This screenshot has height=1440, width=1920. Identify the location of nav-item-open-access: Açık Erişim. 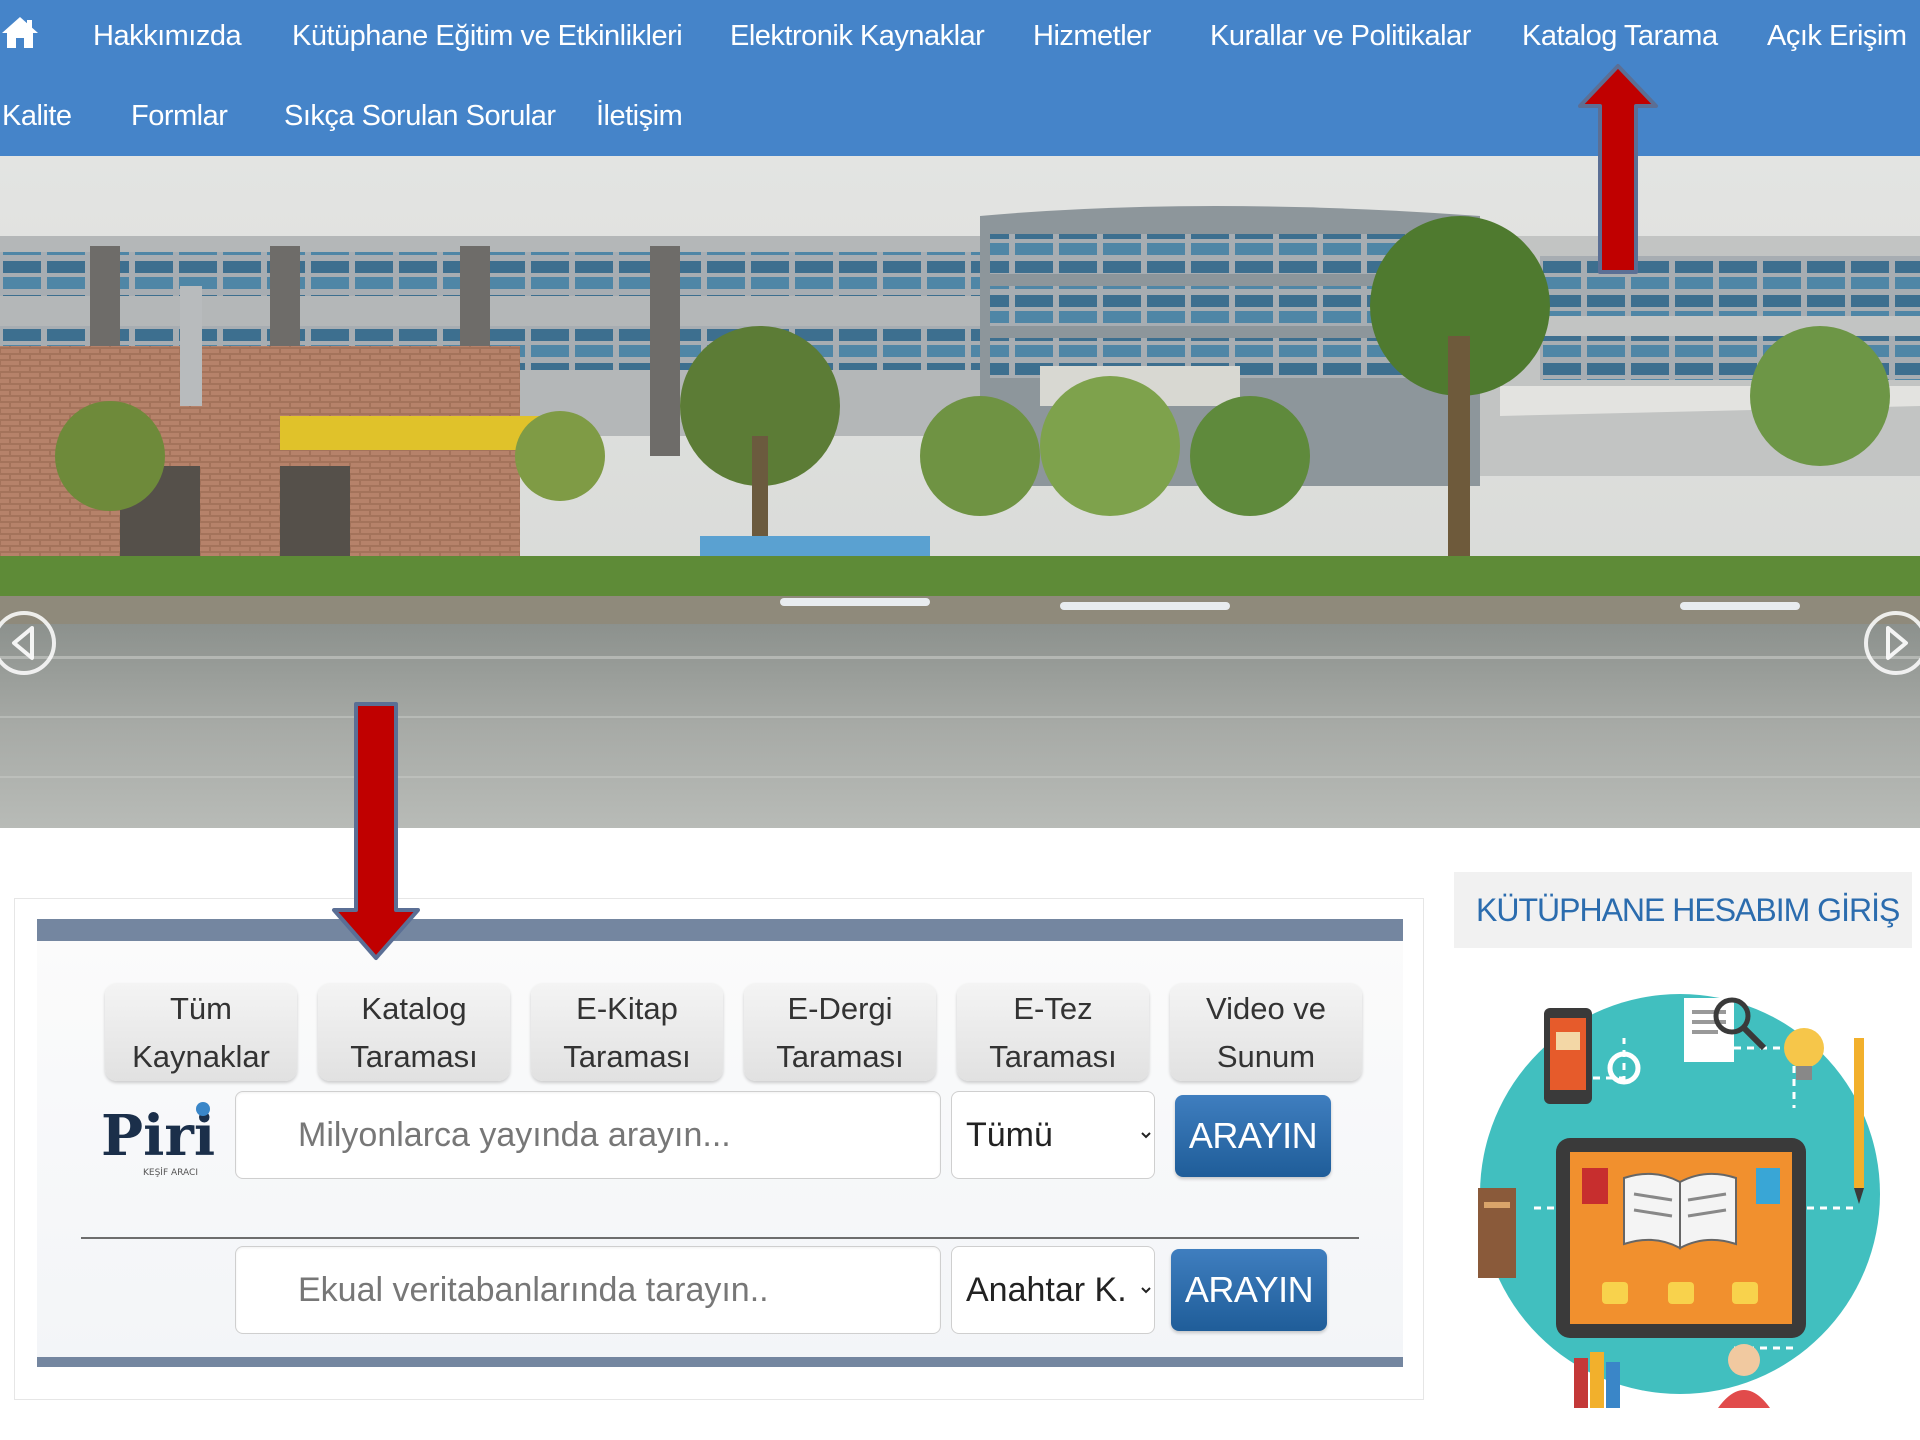
(1837, 36).